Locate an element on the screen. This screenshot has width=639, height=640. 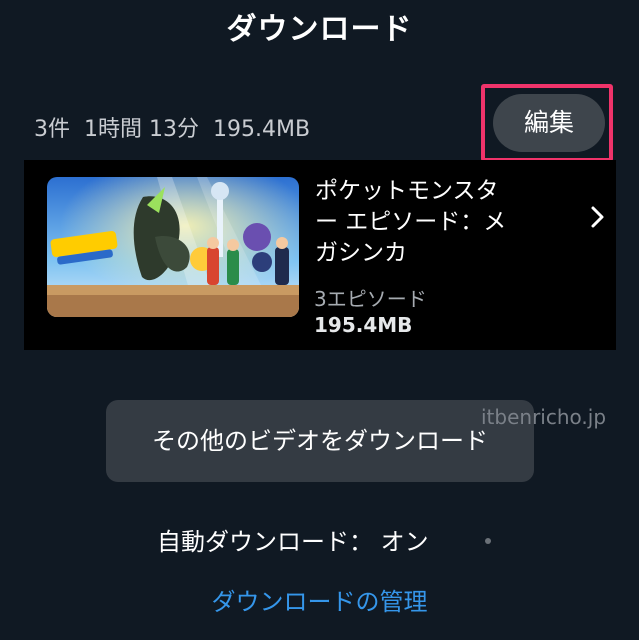
pokemon-artwork is located at coordinates (173, 247).